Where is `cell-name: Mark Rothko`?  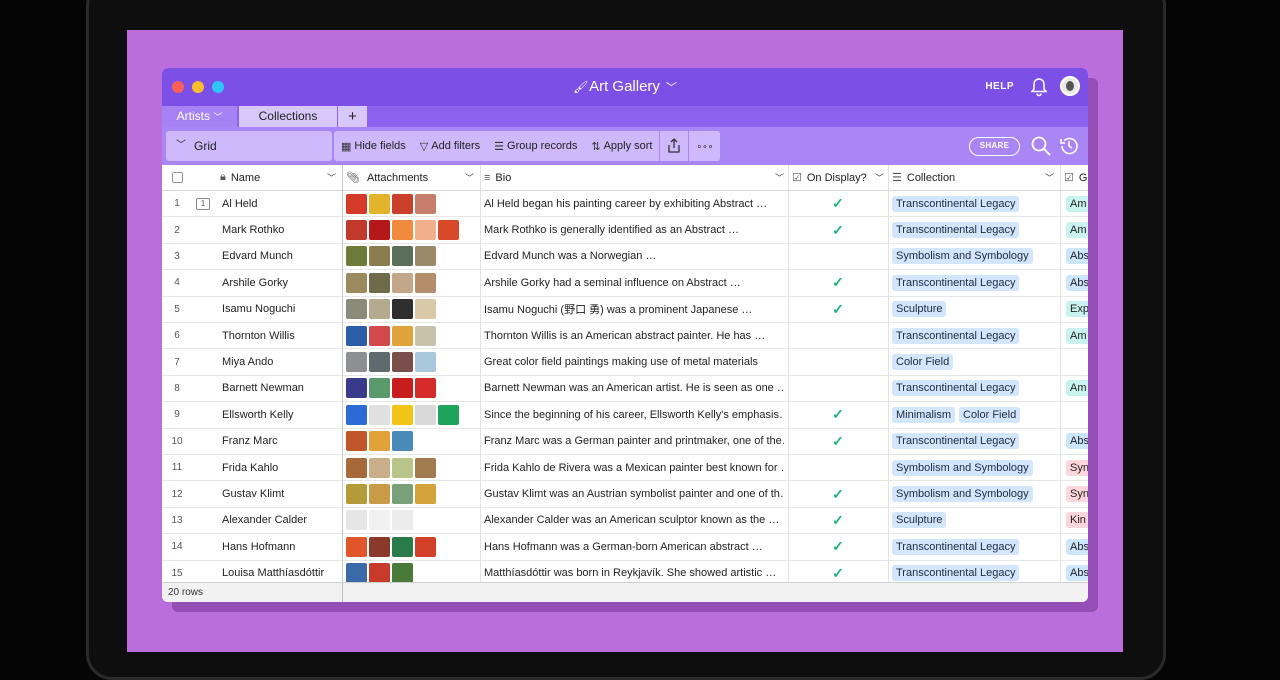 cell-name: Mark Rothko is located at coordinates (281, 229).